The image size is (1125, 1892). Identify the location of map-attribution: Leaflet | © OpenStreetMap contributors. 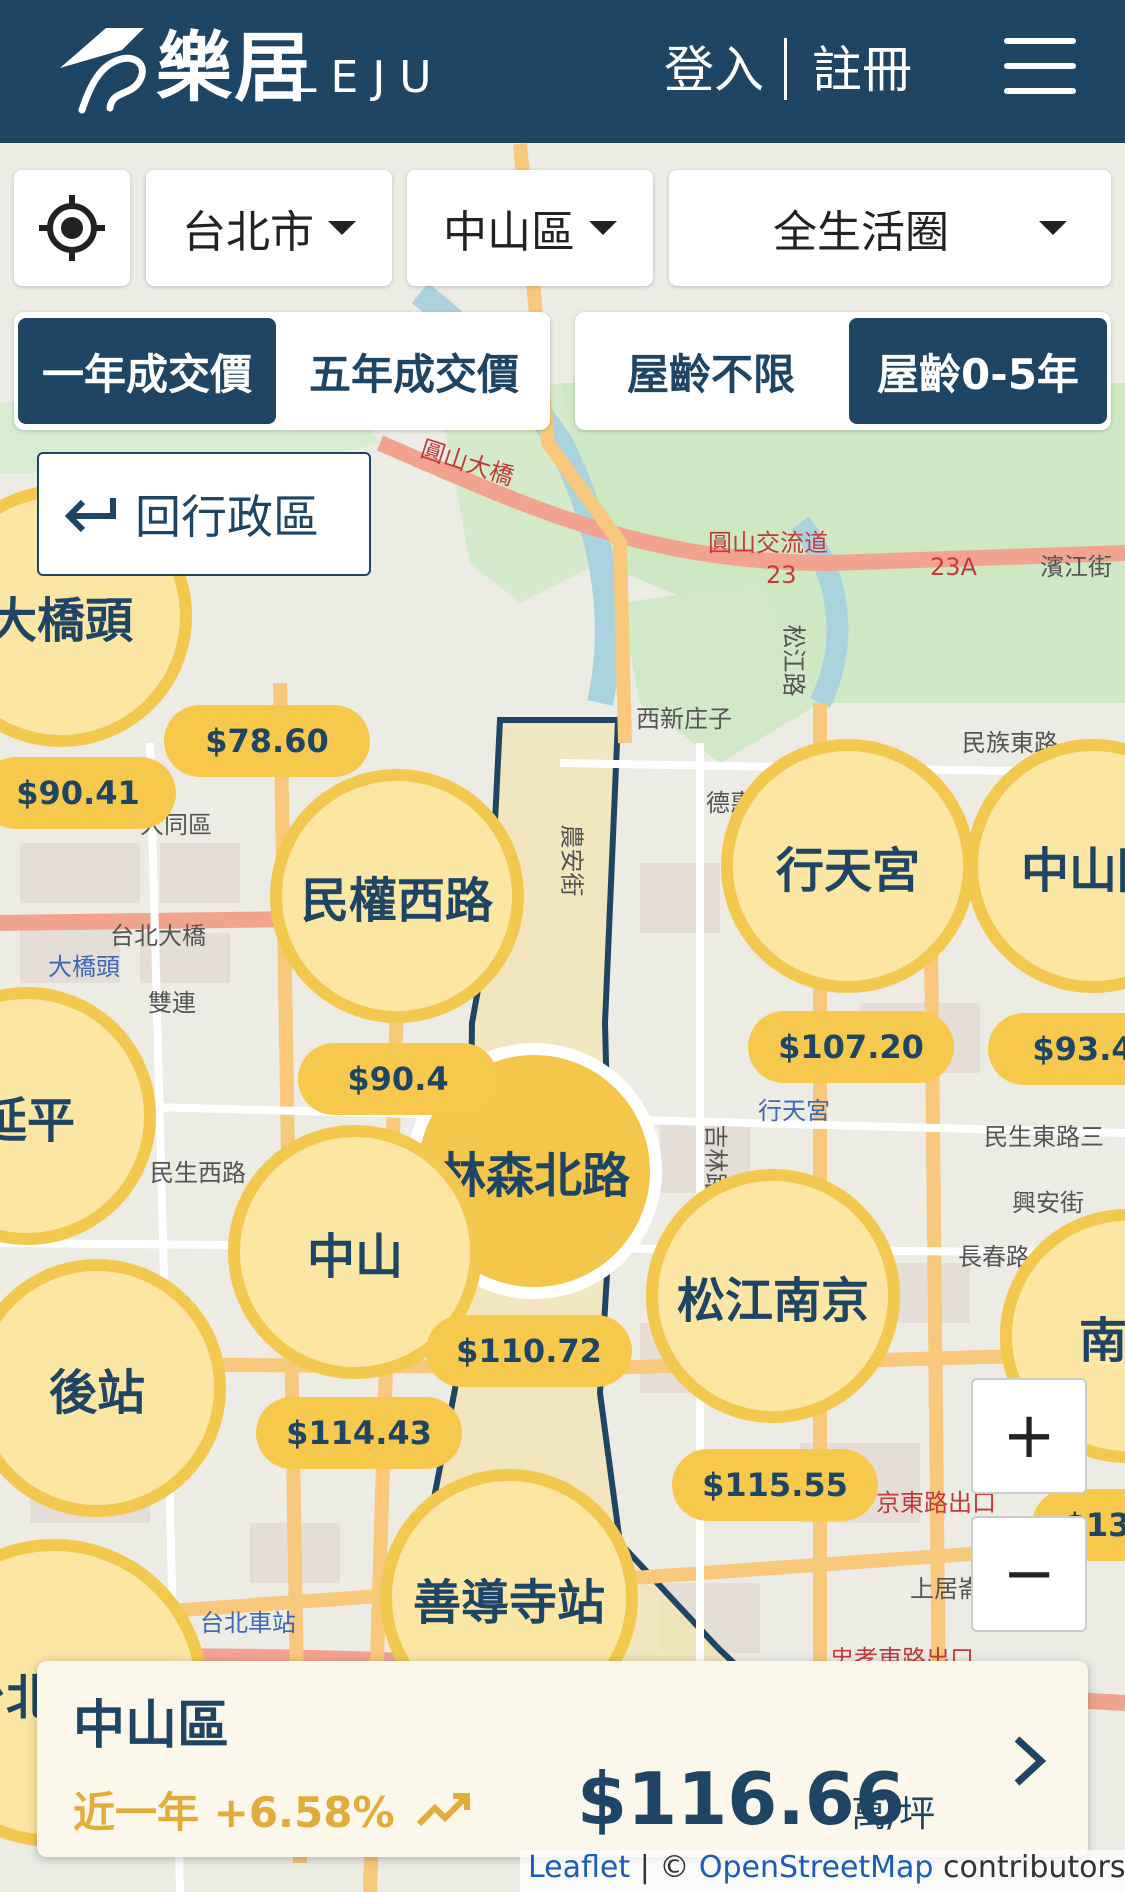
(822, 1871).